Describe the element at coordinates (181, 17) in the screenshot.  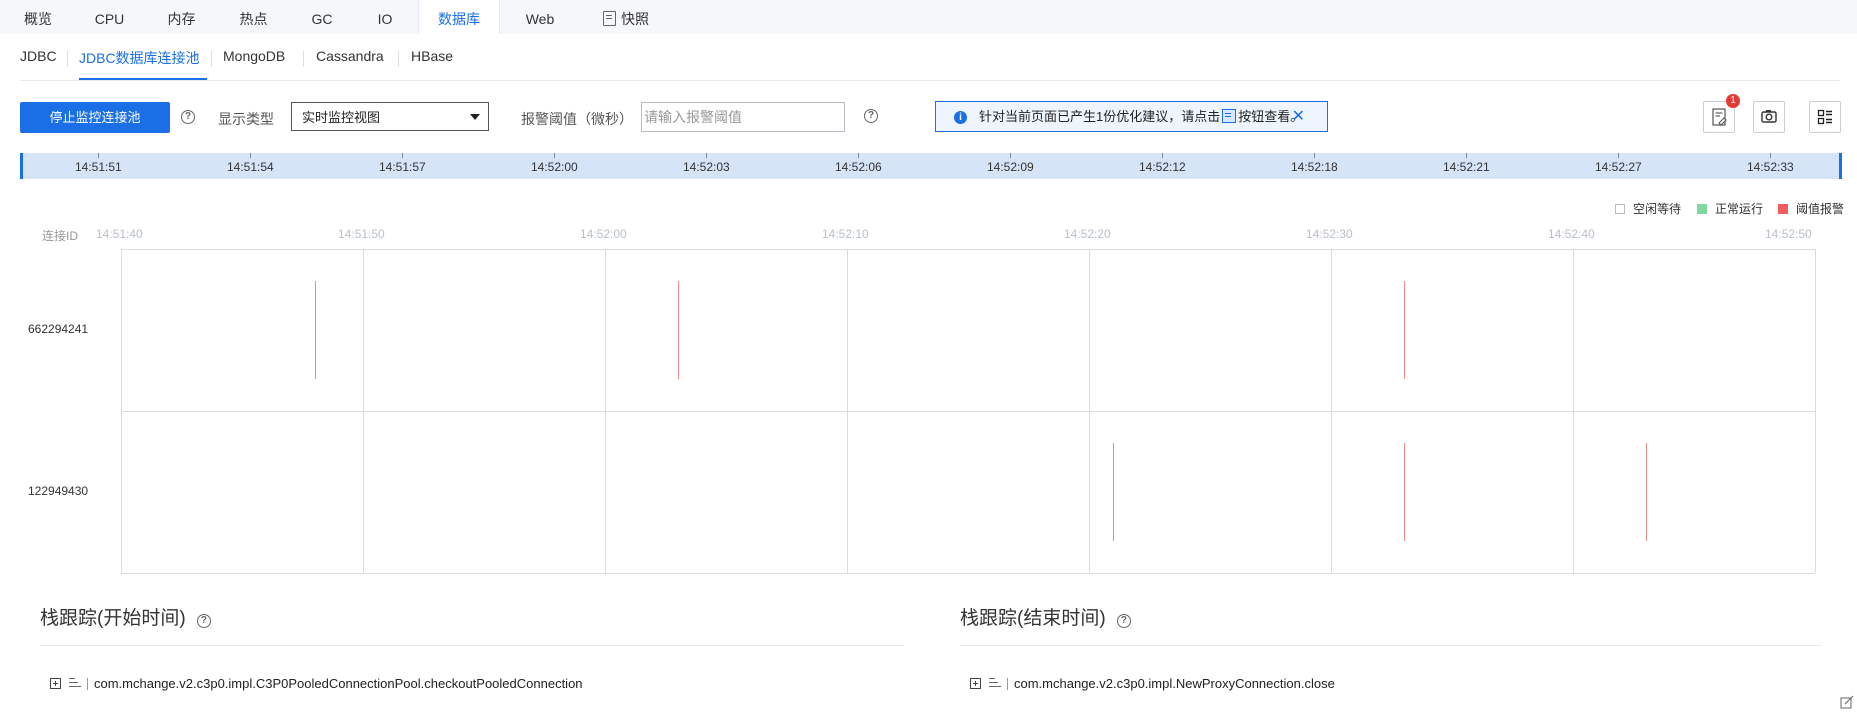
I see `tab-memory: 内存` at that location.